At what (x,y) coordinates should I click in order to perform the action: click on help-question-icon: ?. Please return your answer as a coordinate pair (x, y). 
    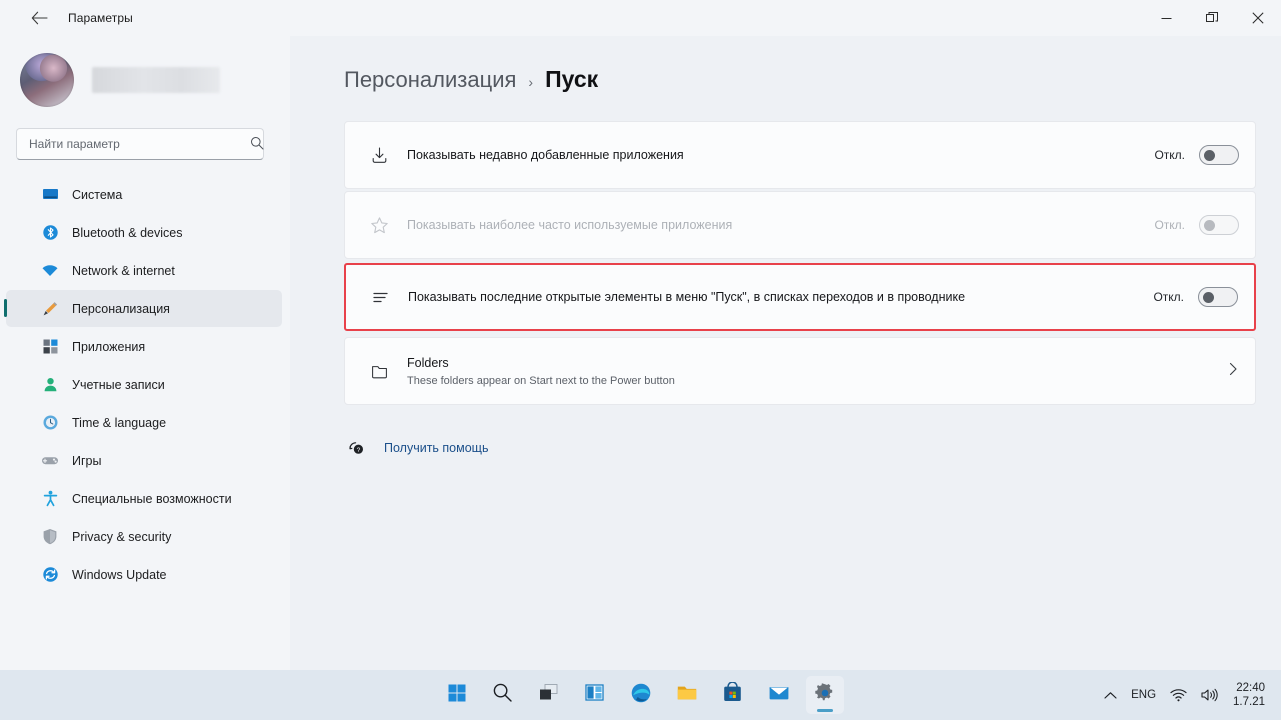
    Looking at the image, I should click on (357, 448).